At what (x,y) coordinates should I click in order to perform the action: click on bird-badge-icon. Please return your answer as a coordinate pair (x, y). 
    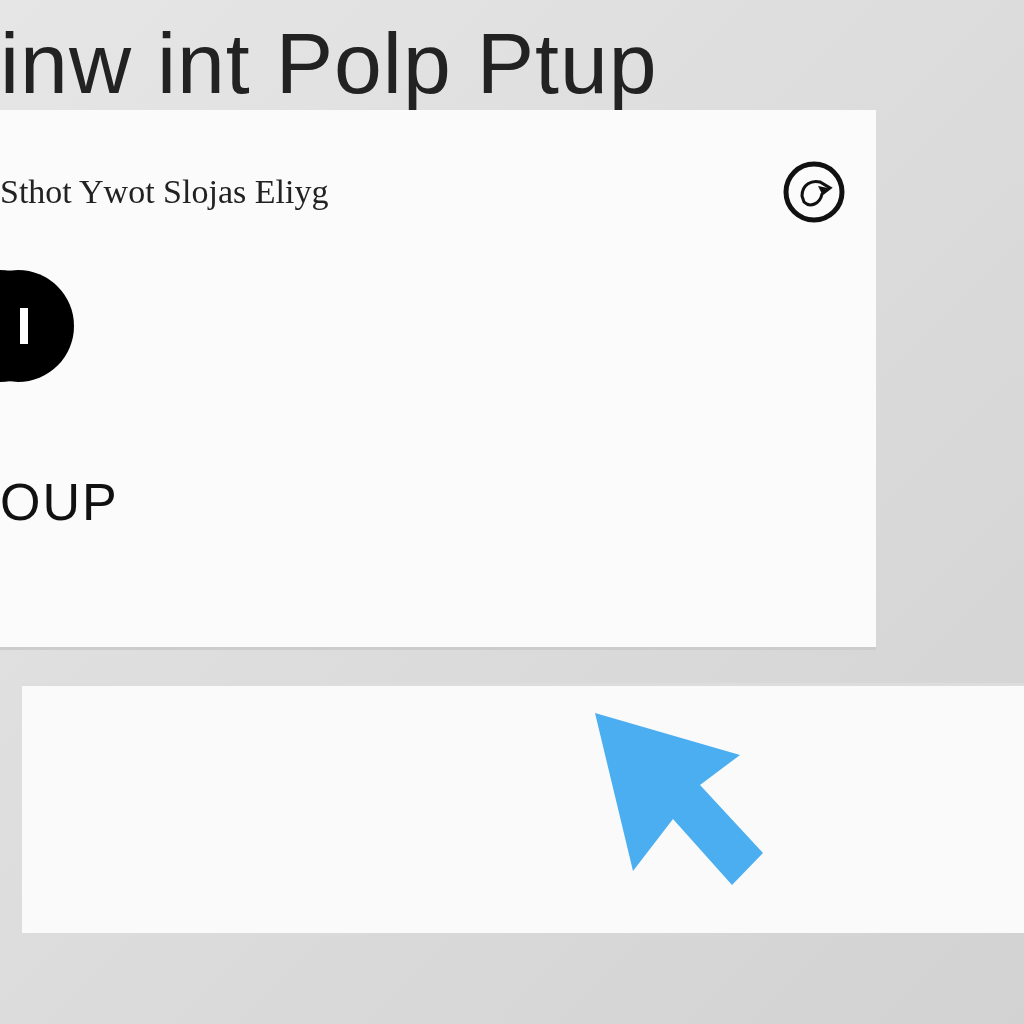
    Looking at the image, I should click on (814, 192).